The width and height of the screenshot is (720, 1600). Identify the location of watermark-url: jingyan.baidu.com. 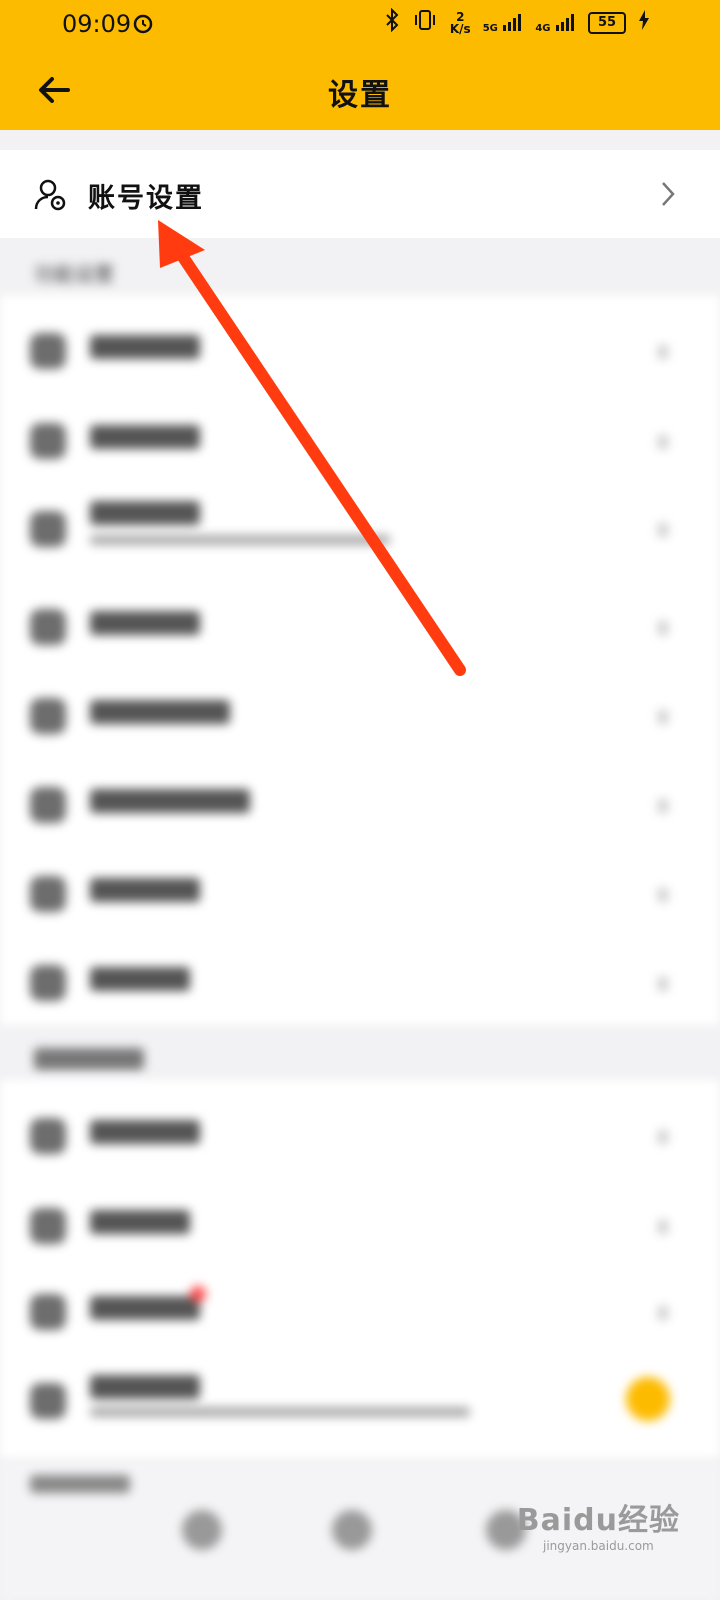
(598, 1546).